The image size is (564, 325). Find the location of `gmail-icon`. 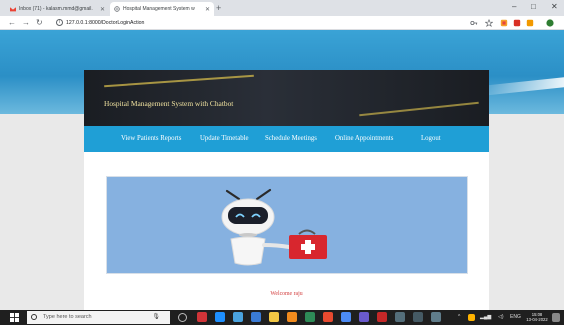

gmail-icon is located at coordinates (13, 9).